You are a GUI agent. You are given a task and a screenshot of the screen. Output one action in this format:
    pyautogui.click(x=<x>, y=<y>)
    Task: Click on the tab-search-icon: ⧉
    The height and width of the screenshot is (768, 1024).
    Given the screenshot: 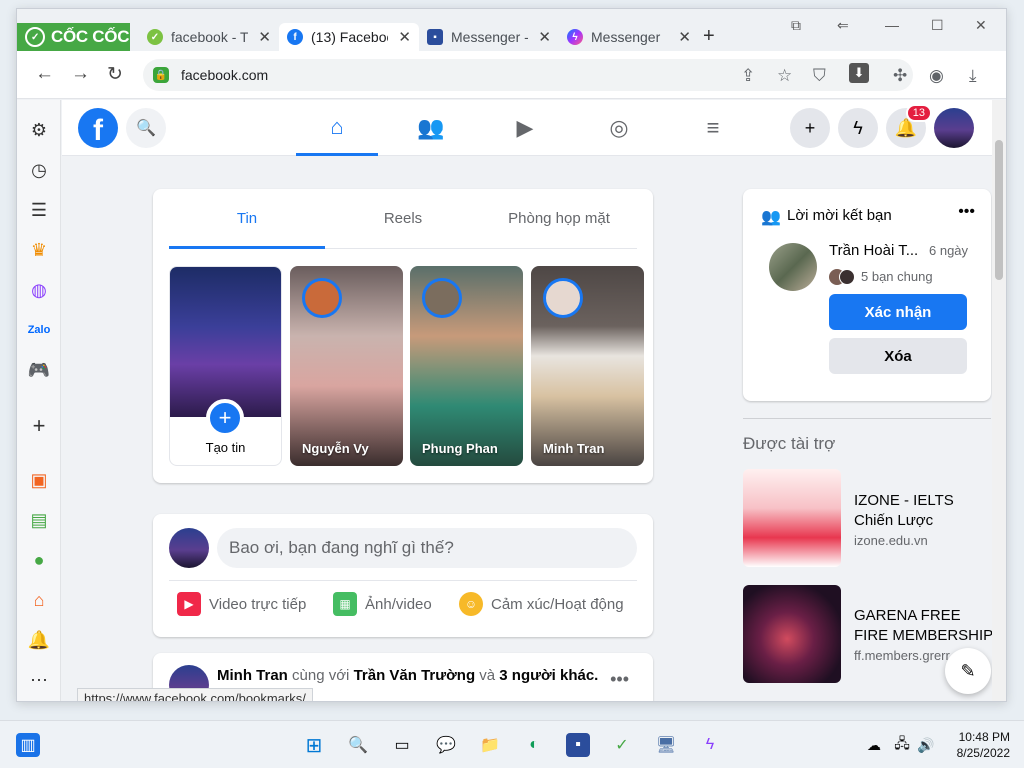 What is the action you would take?
    pyautogui.click(x=796, y=25)
    